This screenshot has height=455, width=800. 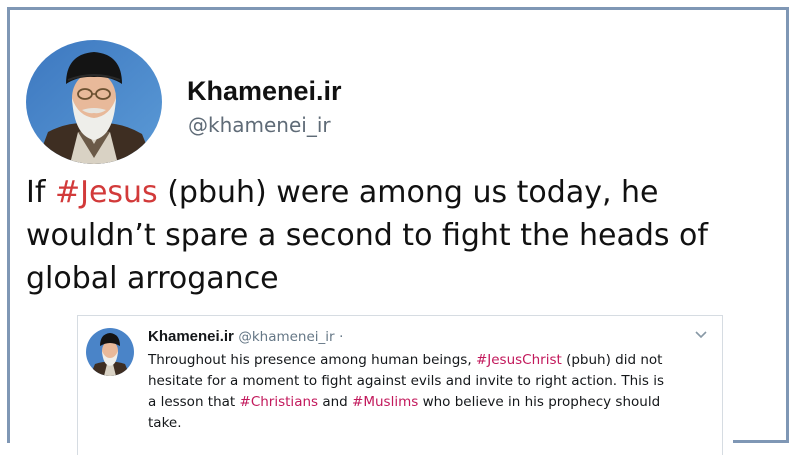 I want to click on user-handle: @khamenei_ir, so click(x=259, y=125).